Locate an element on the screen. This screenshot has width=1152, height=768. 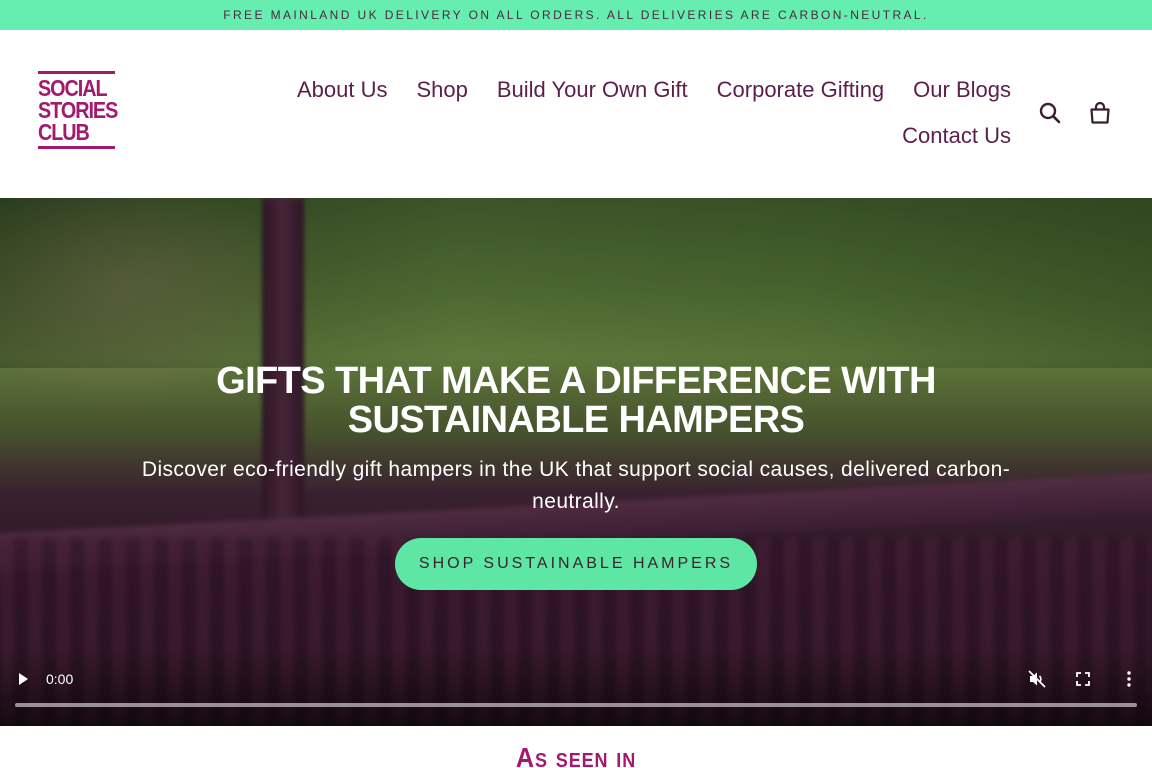
video-controls: 0:00 is located at coordinates (576, 688).